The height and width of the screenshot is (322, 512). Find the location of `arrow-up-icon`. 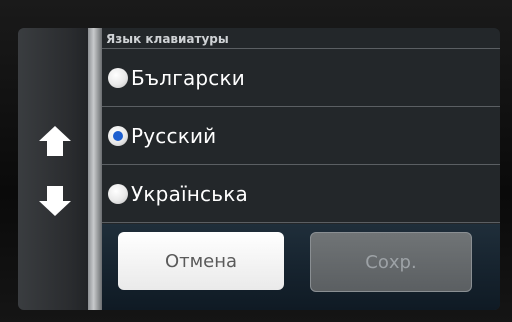

arrow-up-icon is located at coordinates (55, 143).